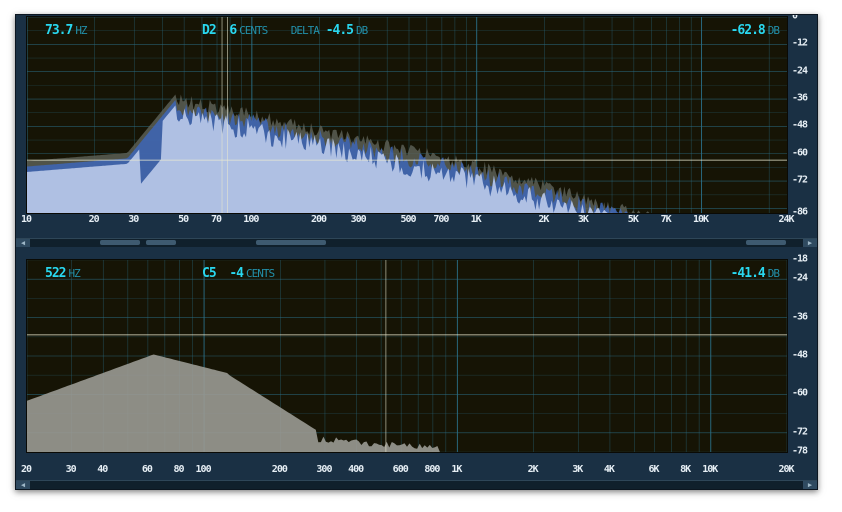 The height and width of the screenshot is (512, 842). Describe the element at coordinates (339, 30) in the screenshot. I see `top-delta-value: -4.5` at that location.